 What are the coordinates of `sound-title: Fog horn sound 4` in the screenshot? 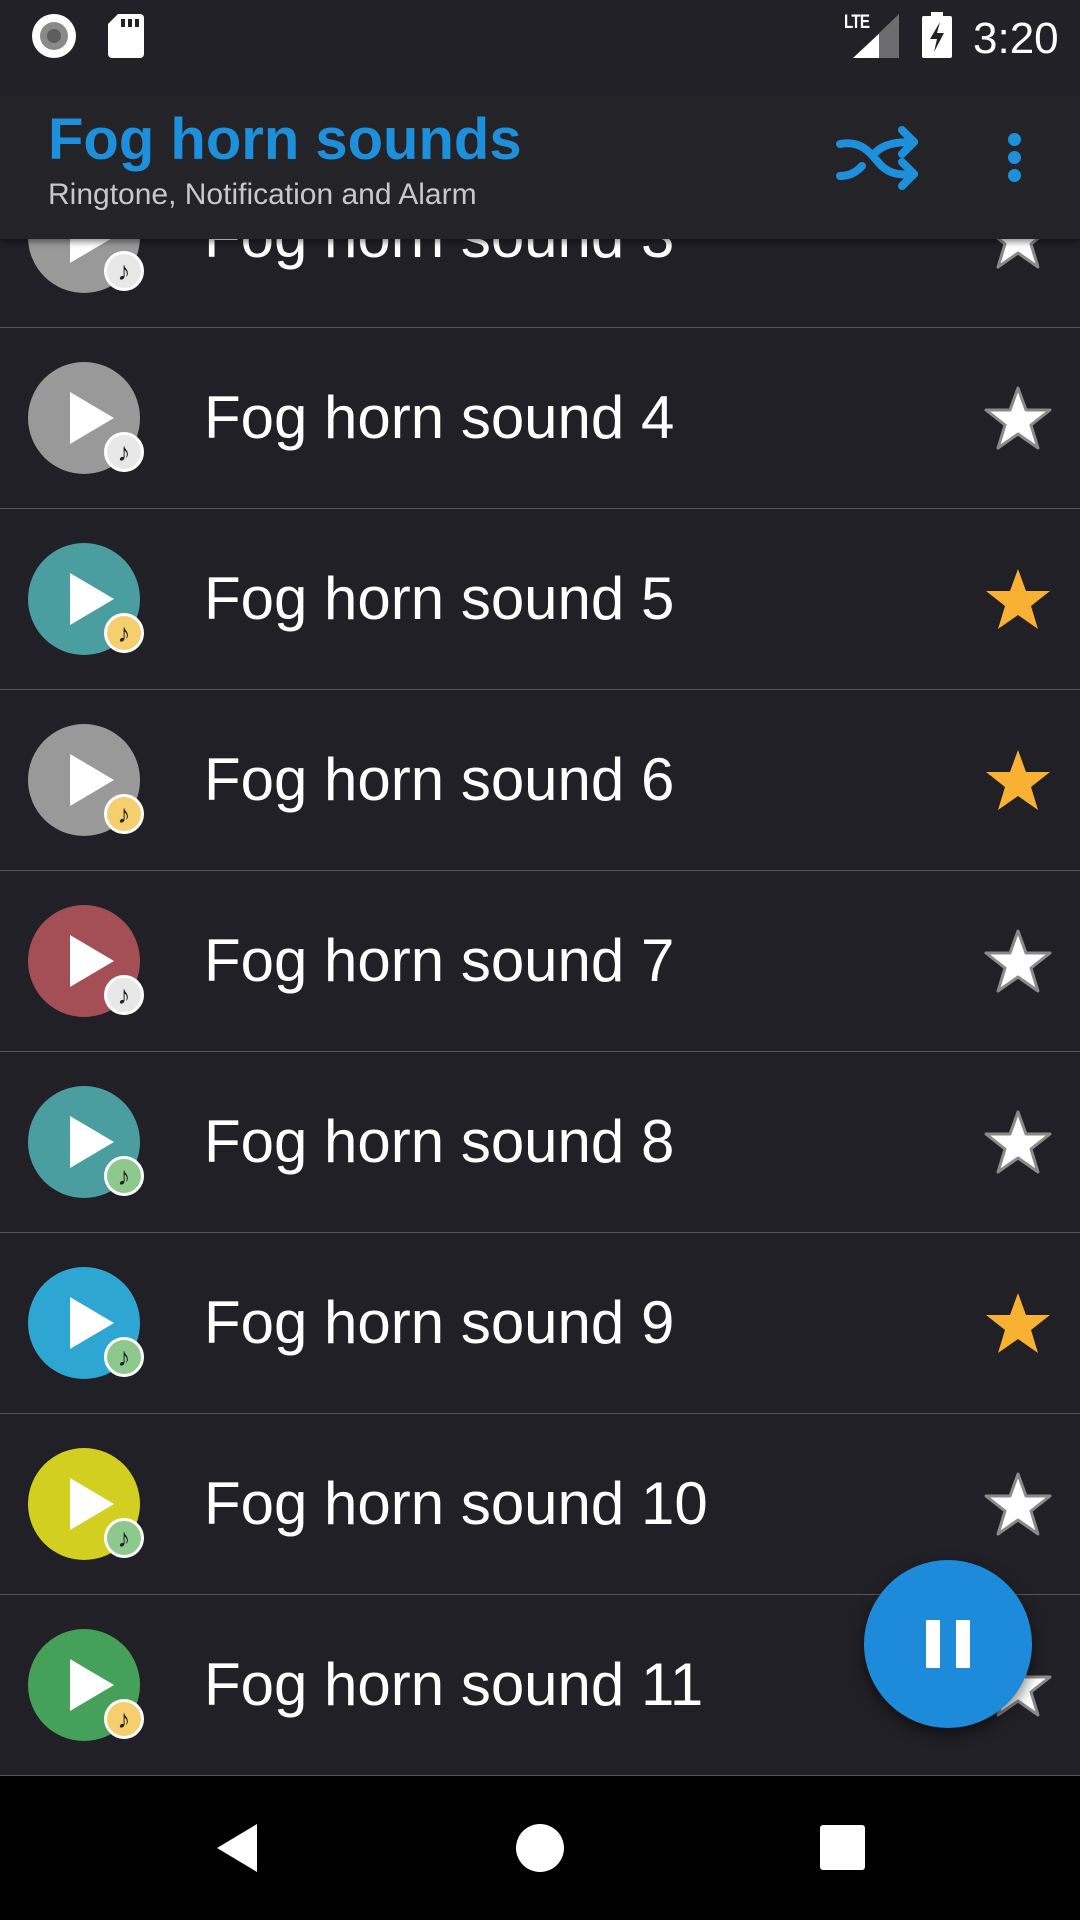 It's located at (439, 417).